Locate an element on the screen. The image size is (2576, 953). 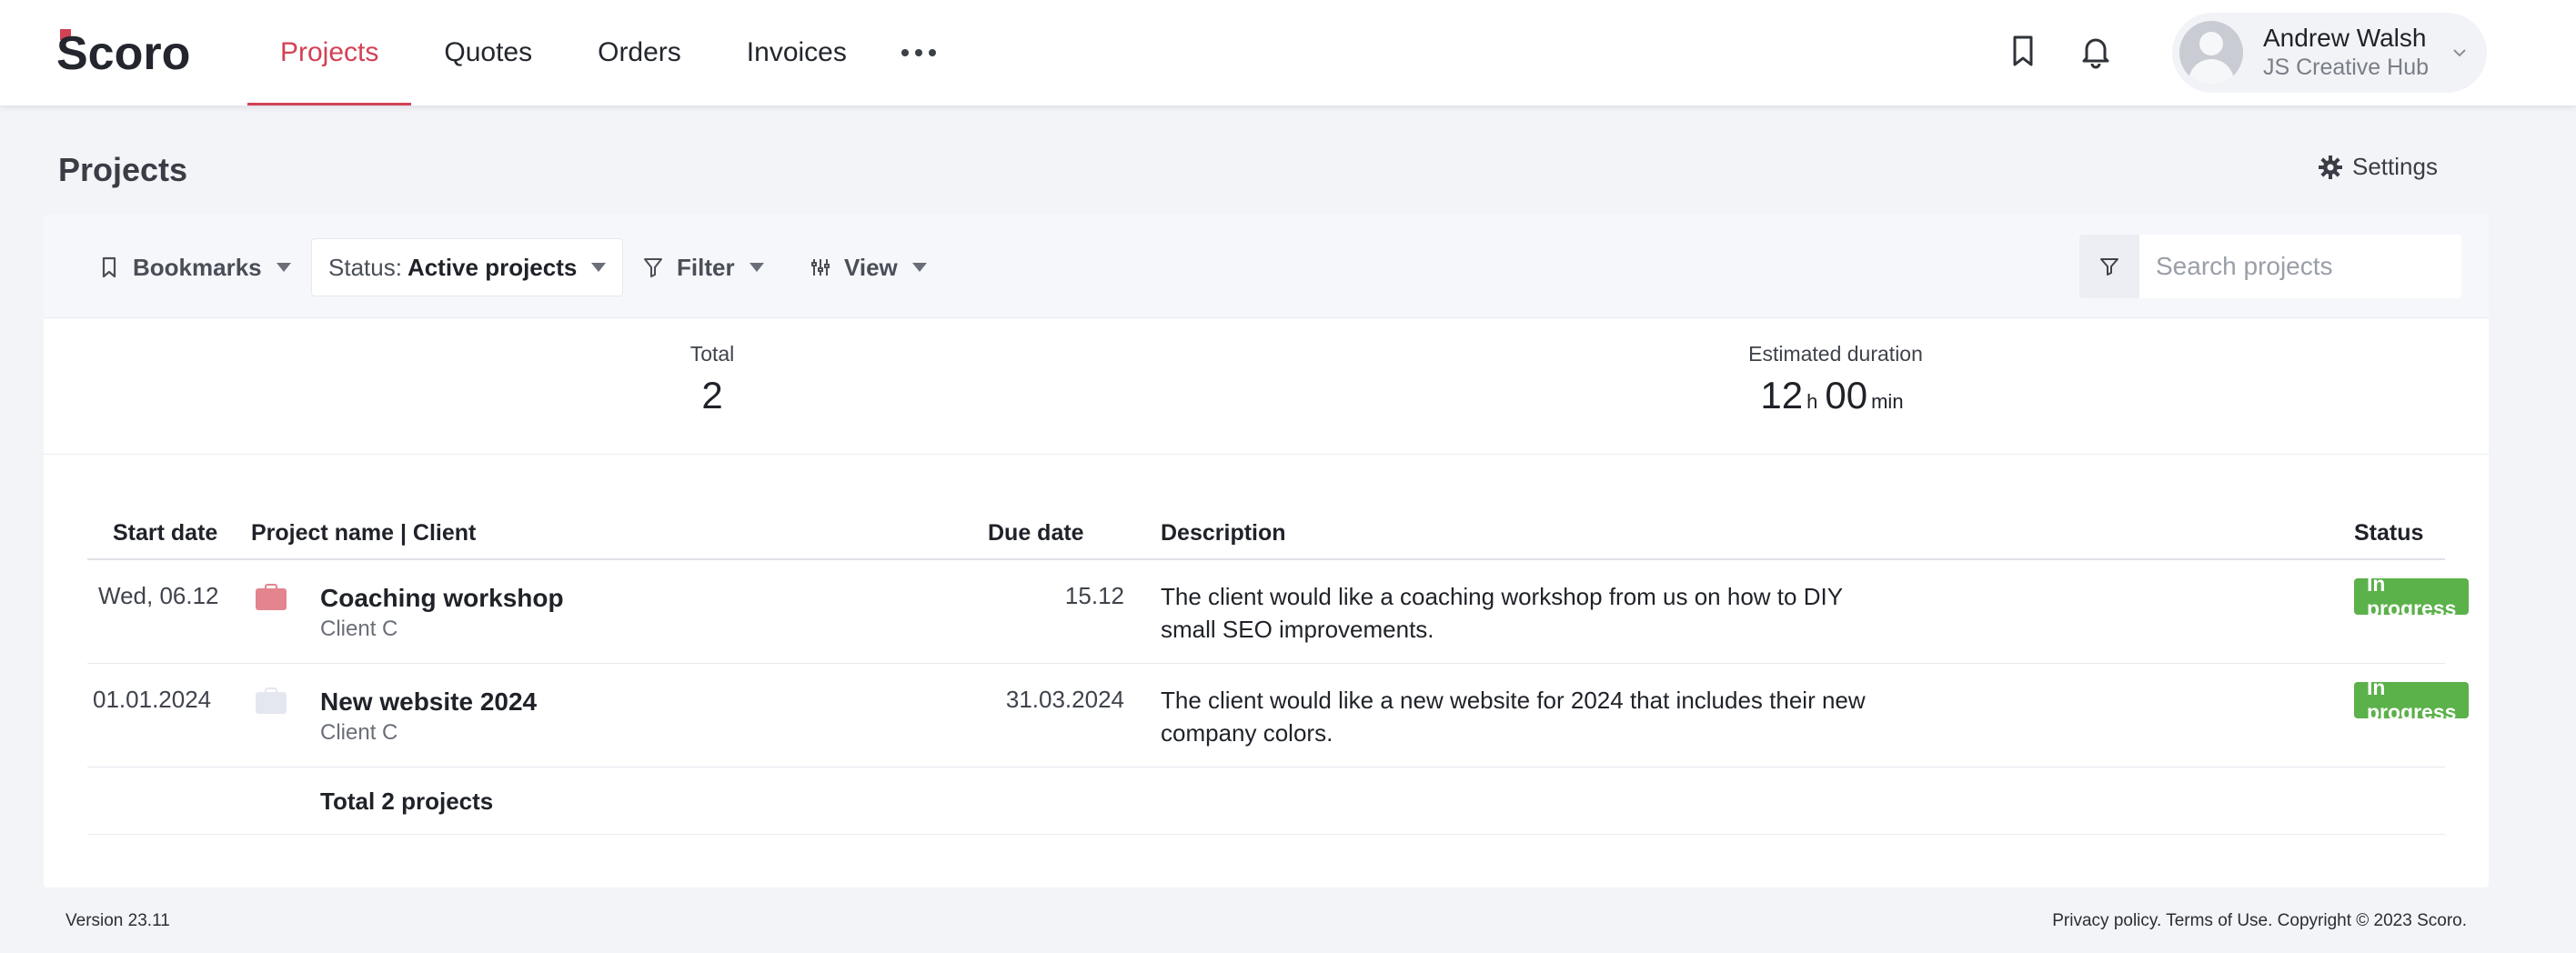
column-due-date: Due date is located at coordinates (1036, 533).